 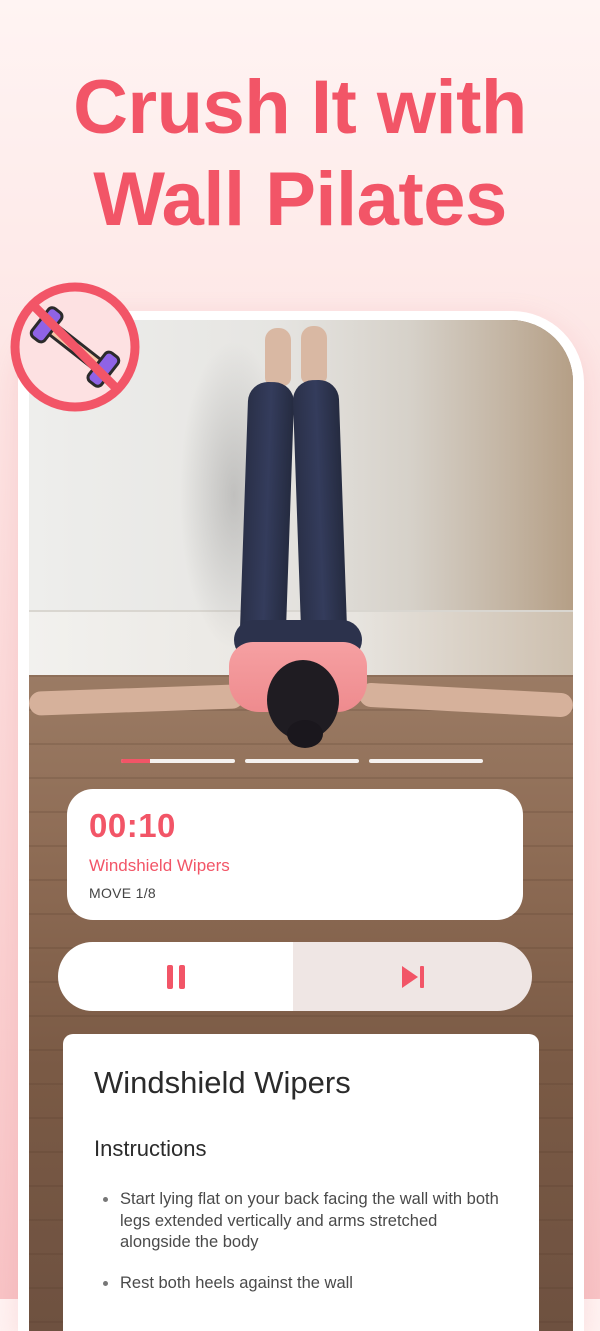 I want to click on headline-line-1: Crush It with, so click(x=300, y=107).